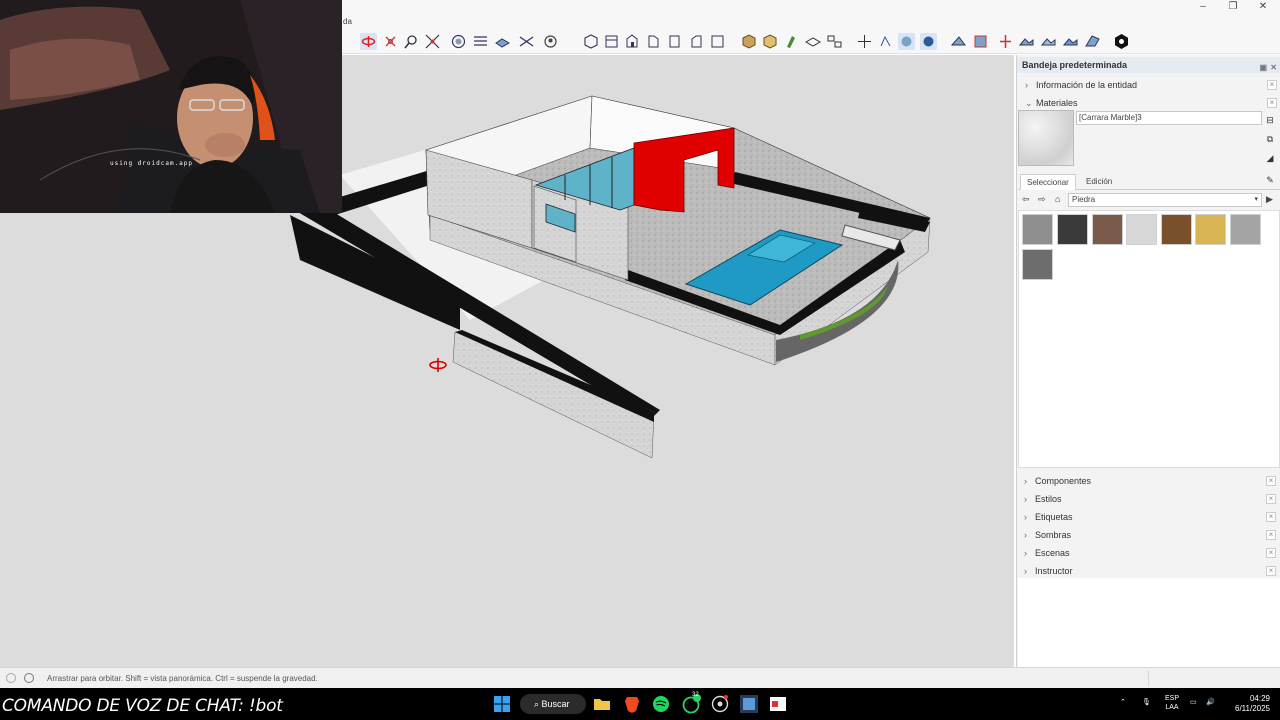 The image size is (1280, 720). I want to click on back-arrow-icon: ⇦, so click(1026, 199).